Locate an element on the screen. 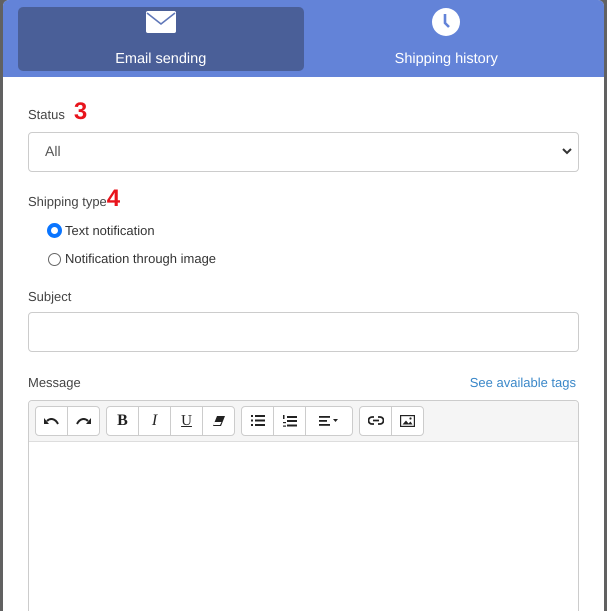 The image size is (607, 611). bullet-list-icon is located at coordinates (257, 420).